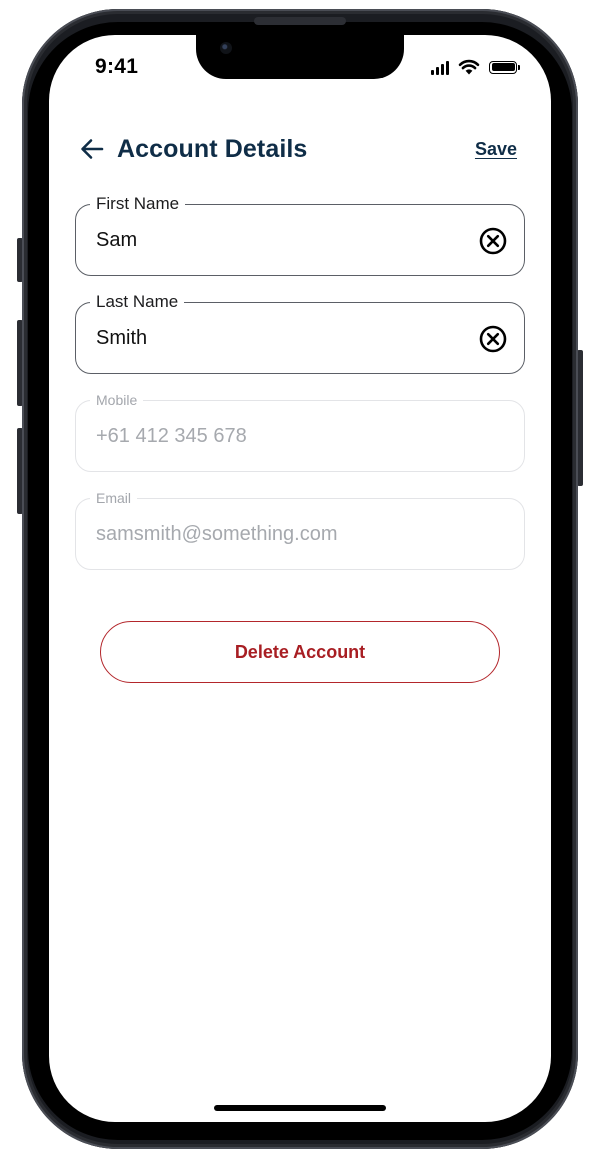  What do you see at coordinates (226, 48) in the screenshot?
I see `front-camera` at bounding box center [226, 48].